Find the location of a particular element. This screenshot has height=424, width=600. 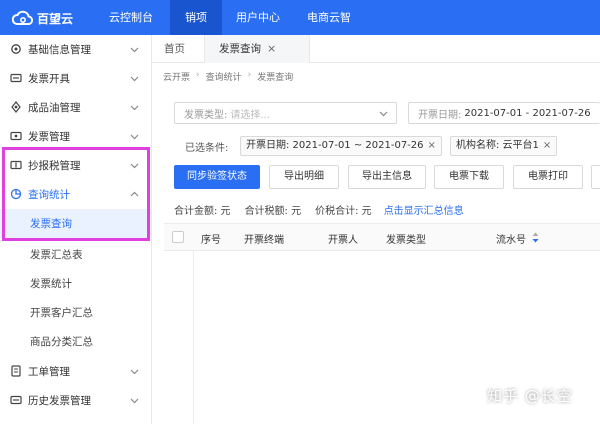

breadcrumb: 云开票 › 查询统计 › 发票查询 is located at coordinates (228, 76).